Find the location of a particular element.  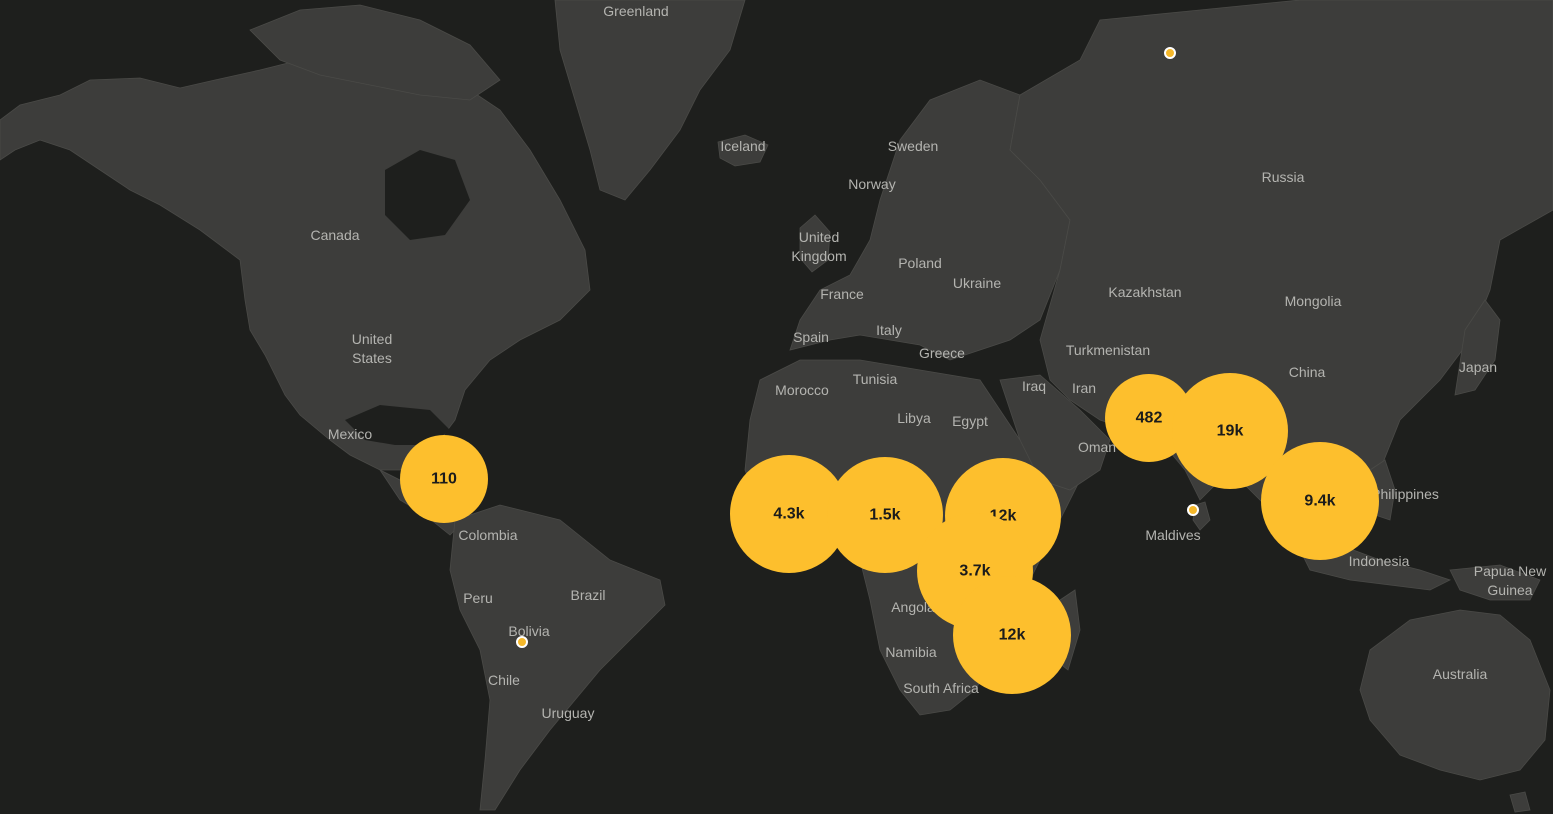

country-label-line: Iran is located at coordinates (1084, 388).